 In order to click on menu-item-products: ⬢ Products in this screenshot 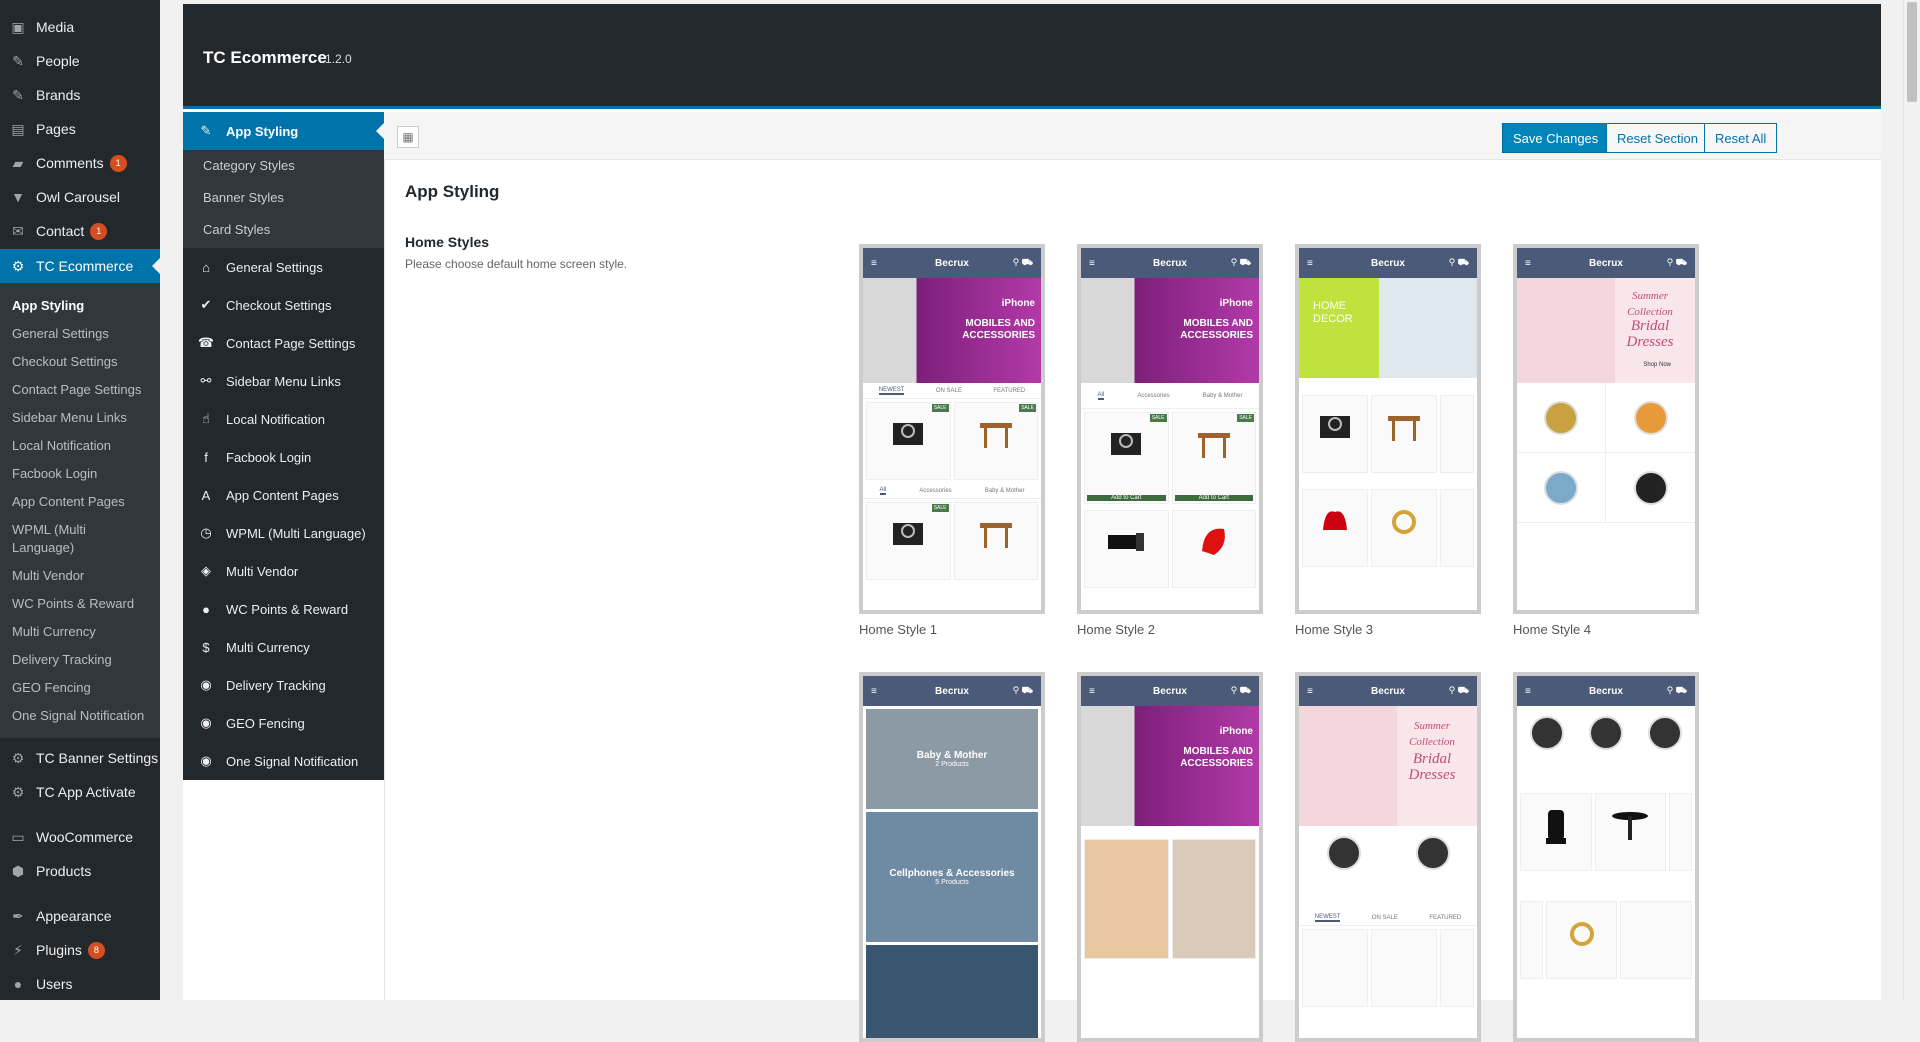, I will do `click(80, 871)`.